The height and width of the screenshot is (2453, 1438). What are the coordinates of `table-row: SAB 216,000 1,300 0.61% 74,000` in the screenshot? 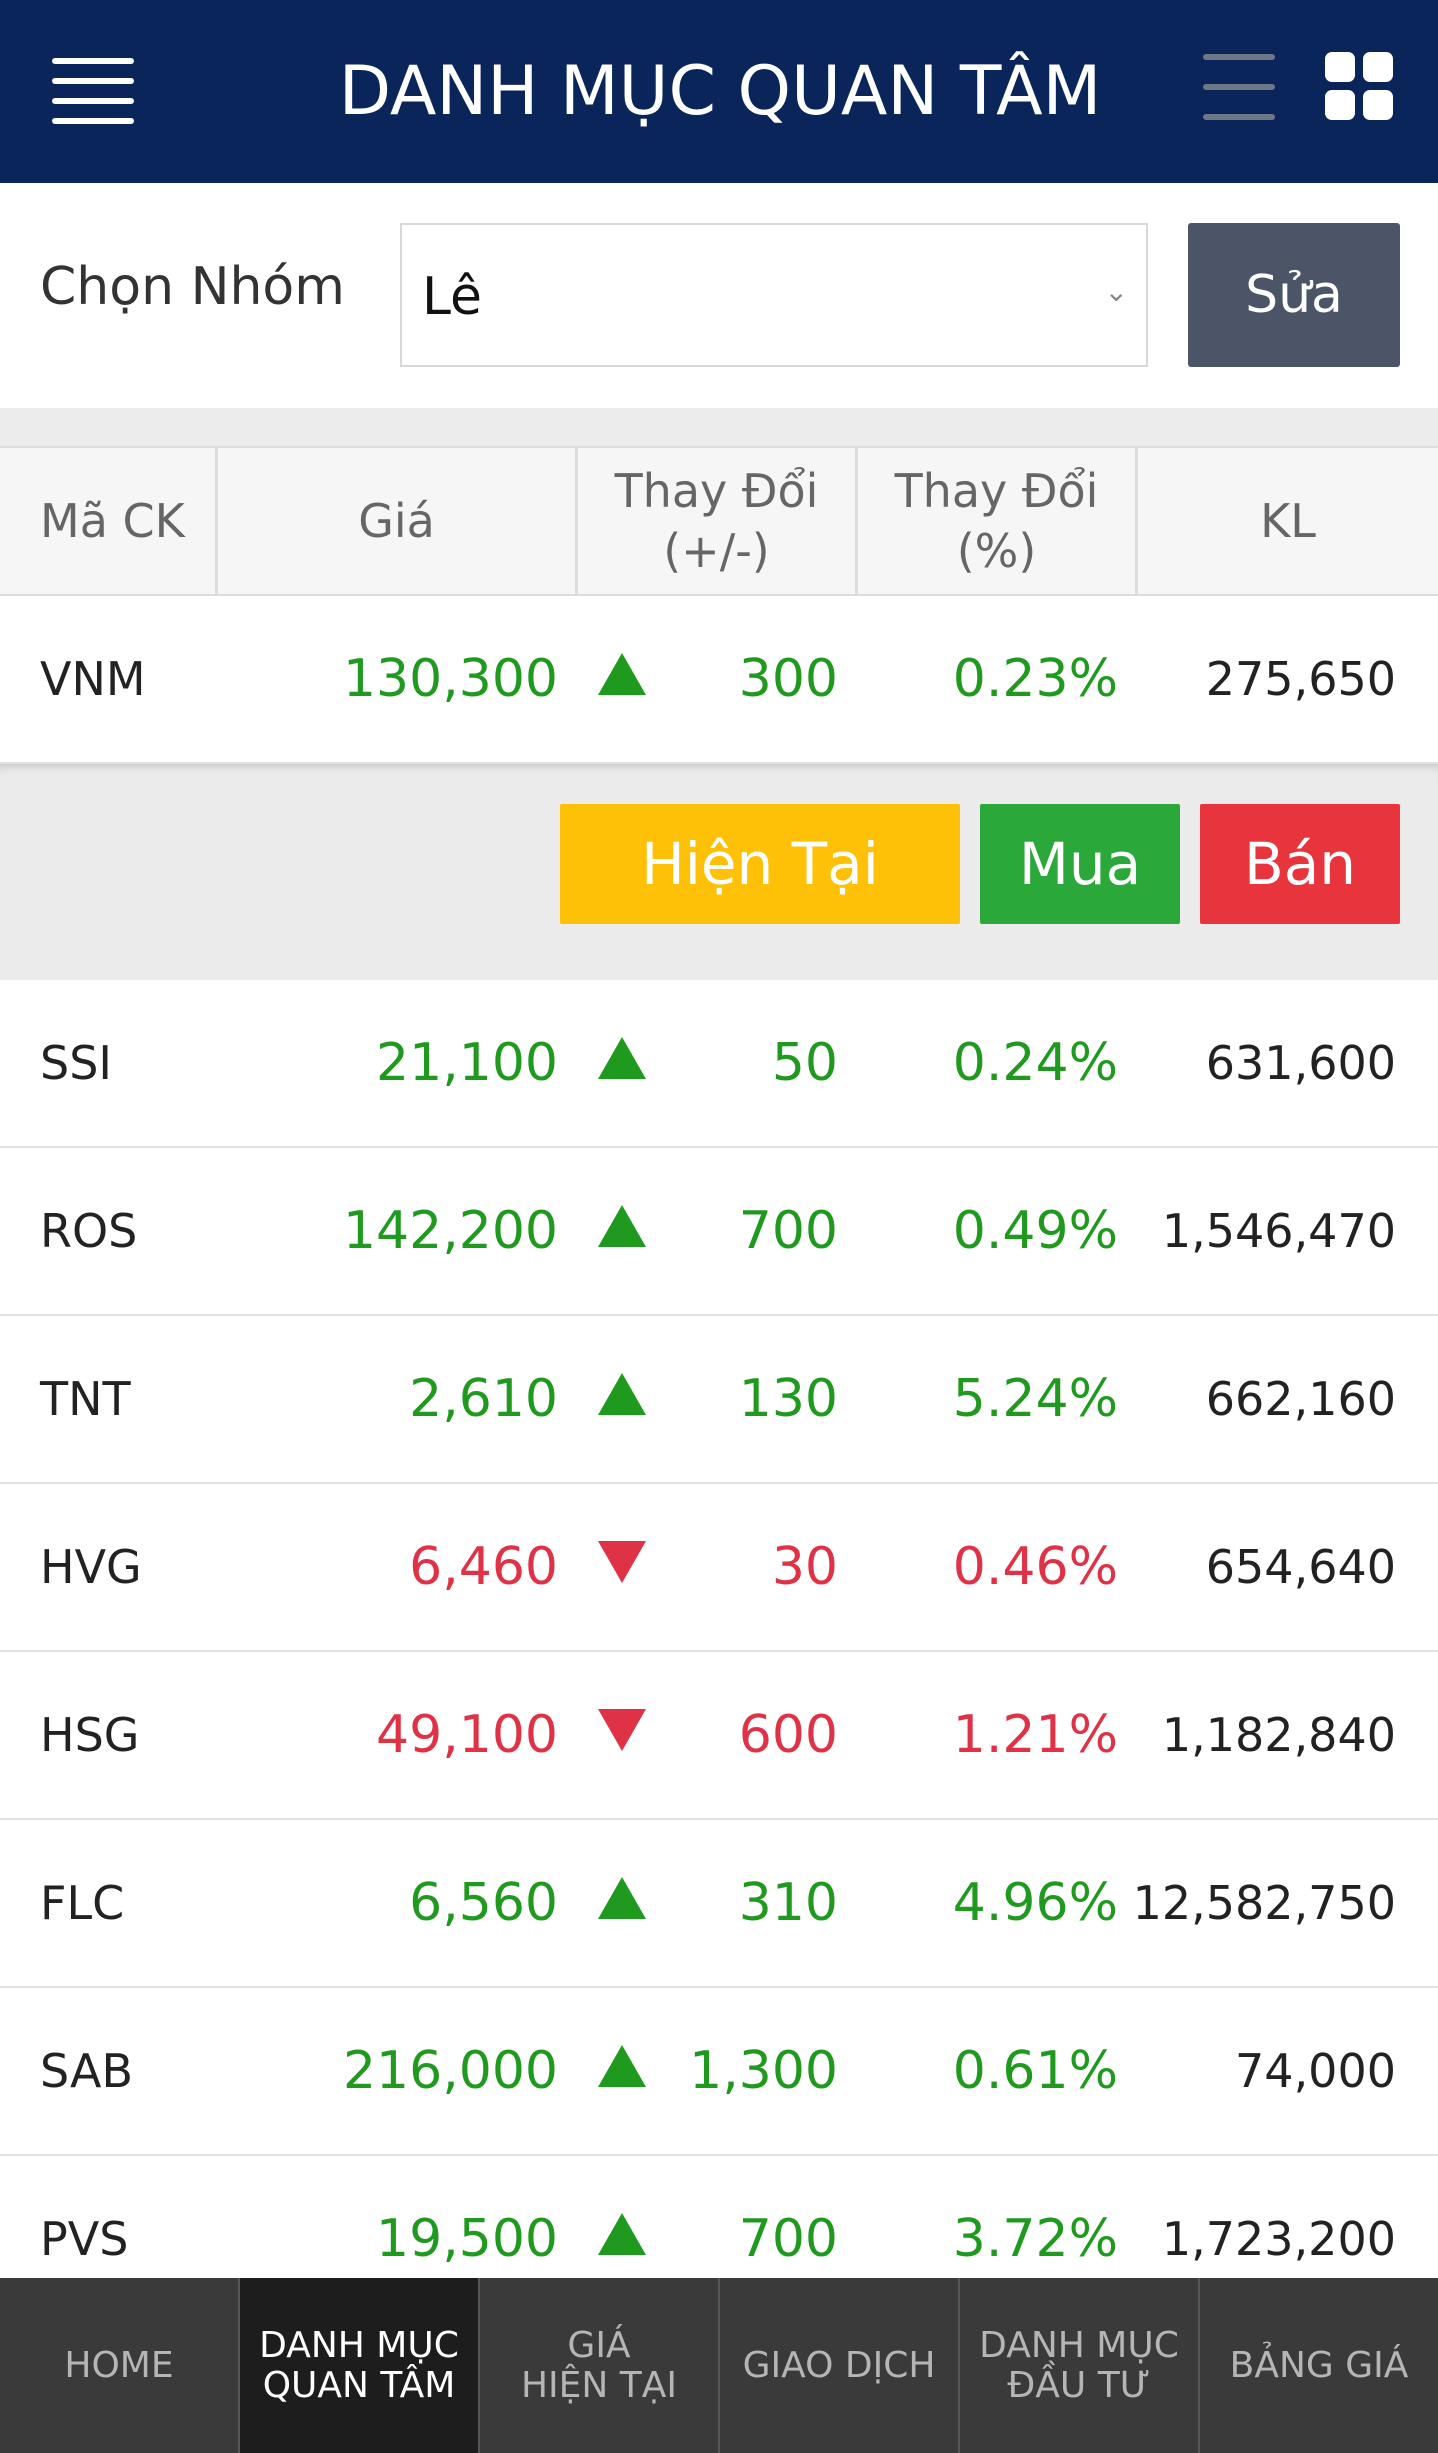 It's located at (719, 2072).